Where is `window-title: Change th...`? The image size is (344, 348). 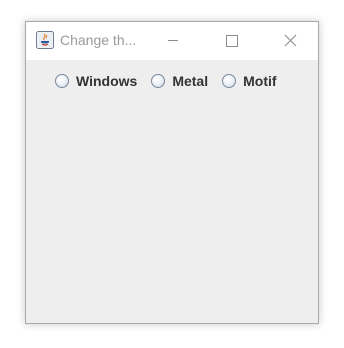 window-title: Change th... is located at coordinates (98, 40).